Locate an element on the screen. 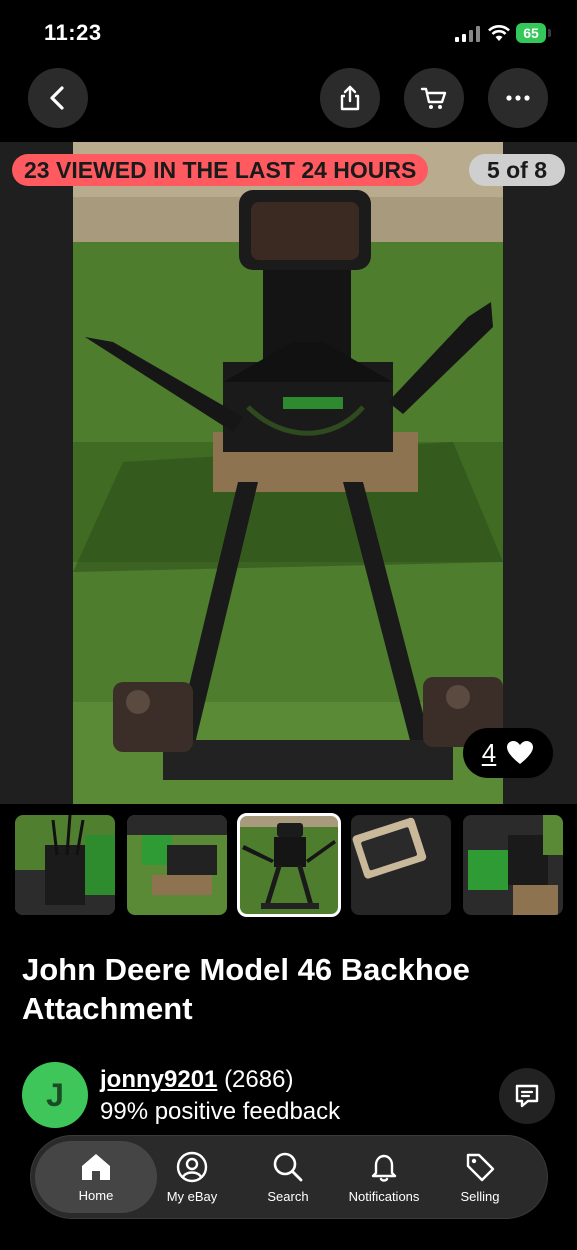 This screenshot has width=577, height=1250. status-bar: 11:23 65 is located at coordinates (288, 30).